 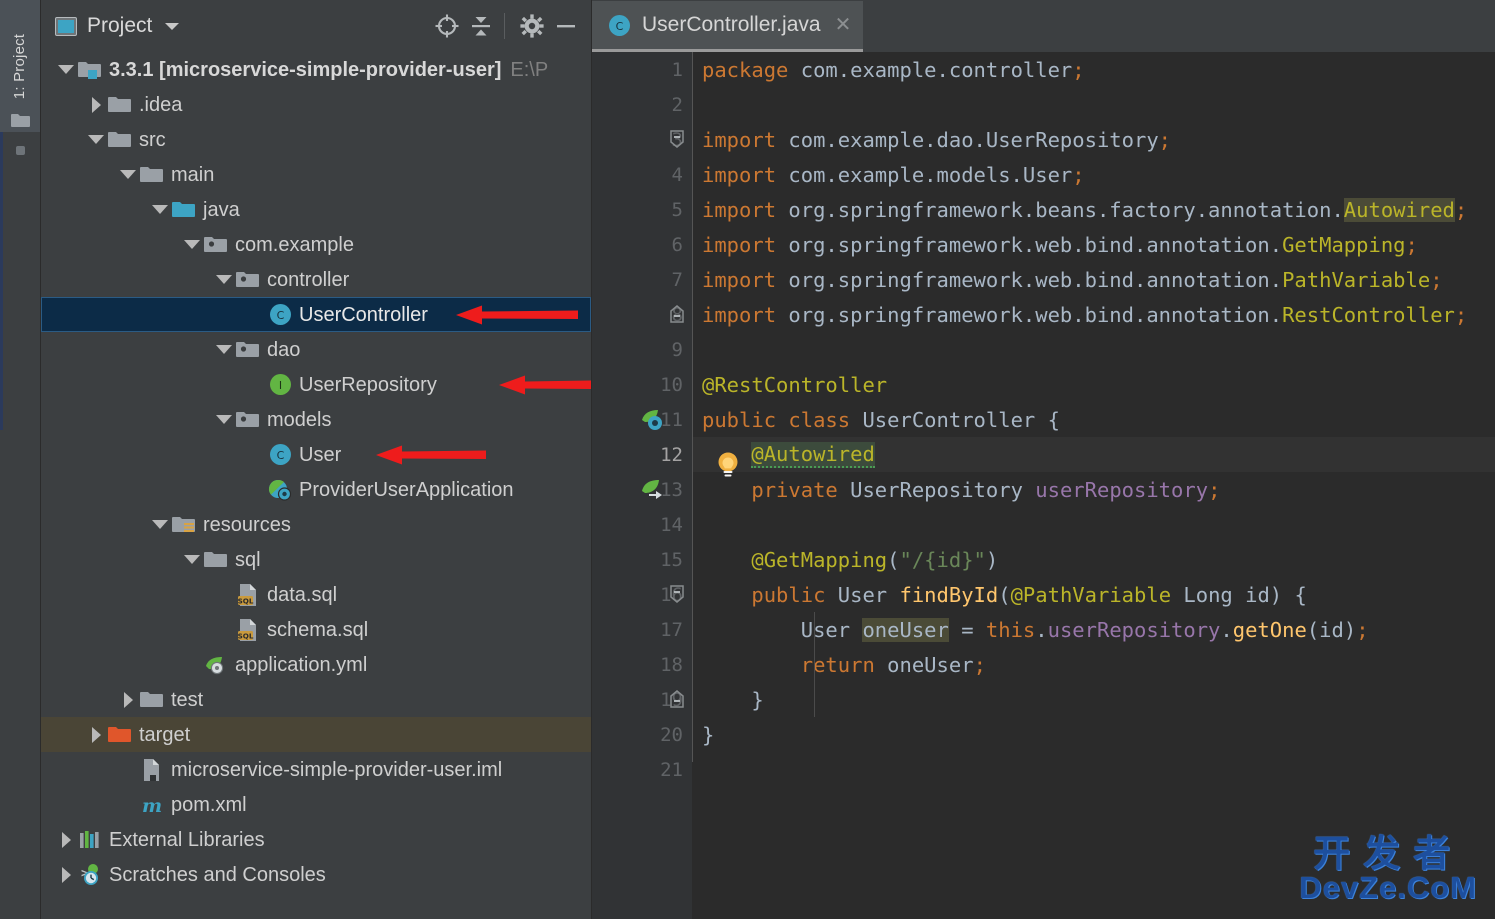 I want to click on spring-autowired-icon, so click(x=652, y=490).